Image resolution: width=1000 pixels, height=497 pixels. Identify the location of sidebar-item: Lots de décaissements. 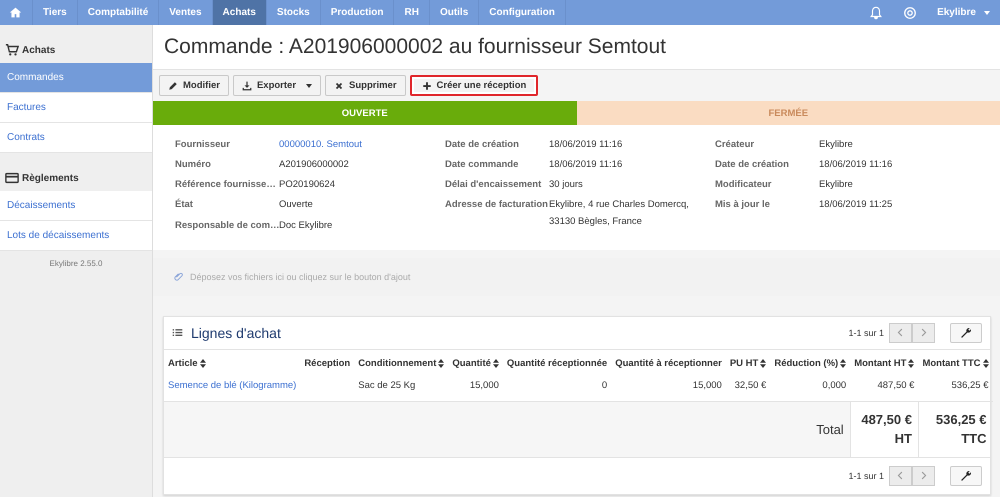
(76, 236).